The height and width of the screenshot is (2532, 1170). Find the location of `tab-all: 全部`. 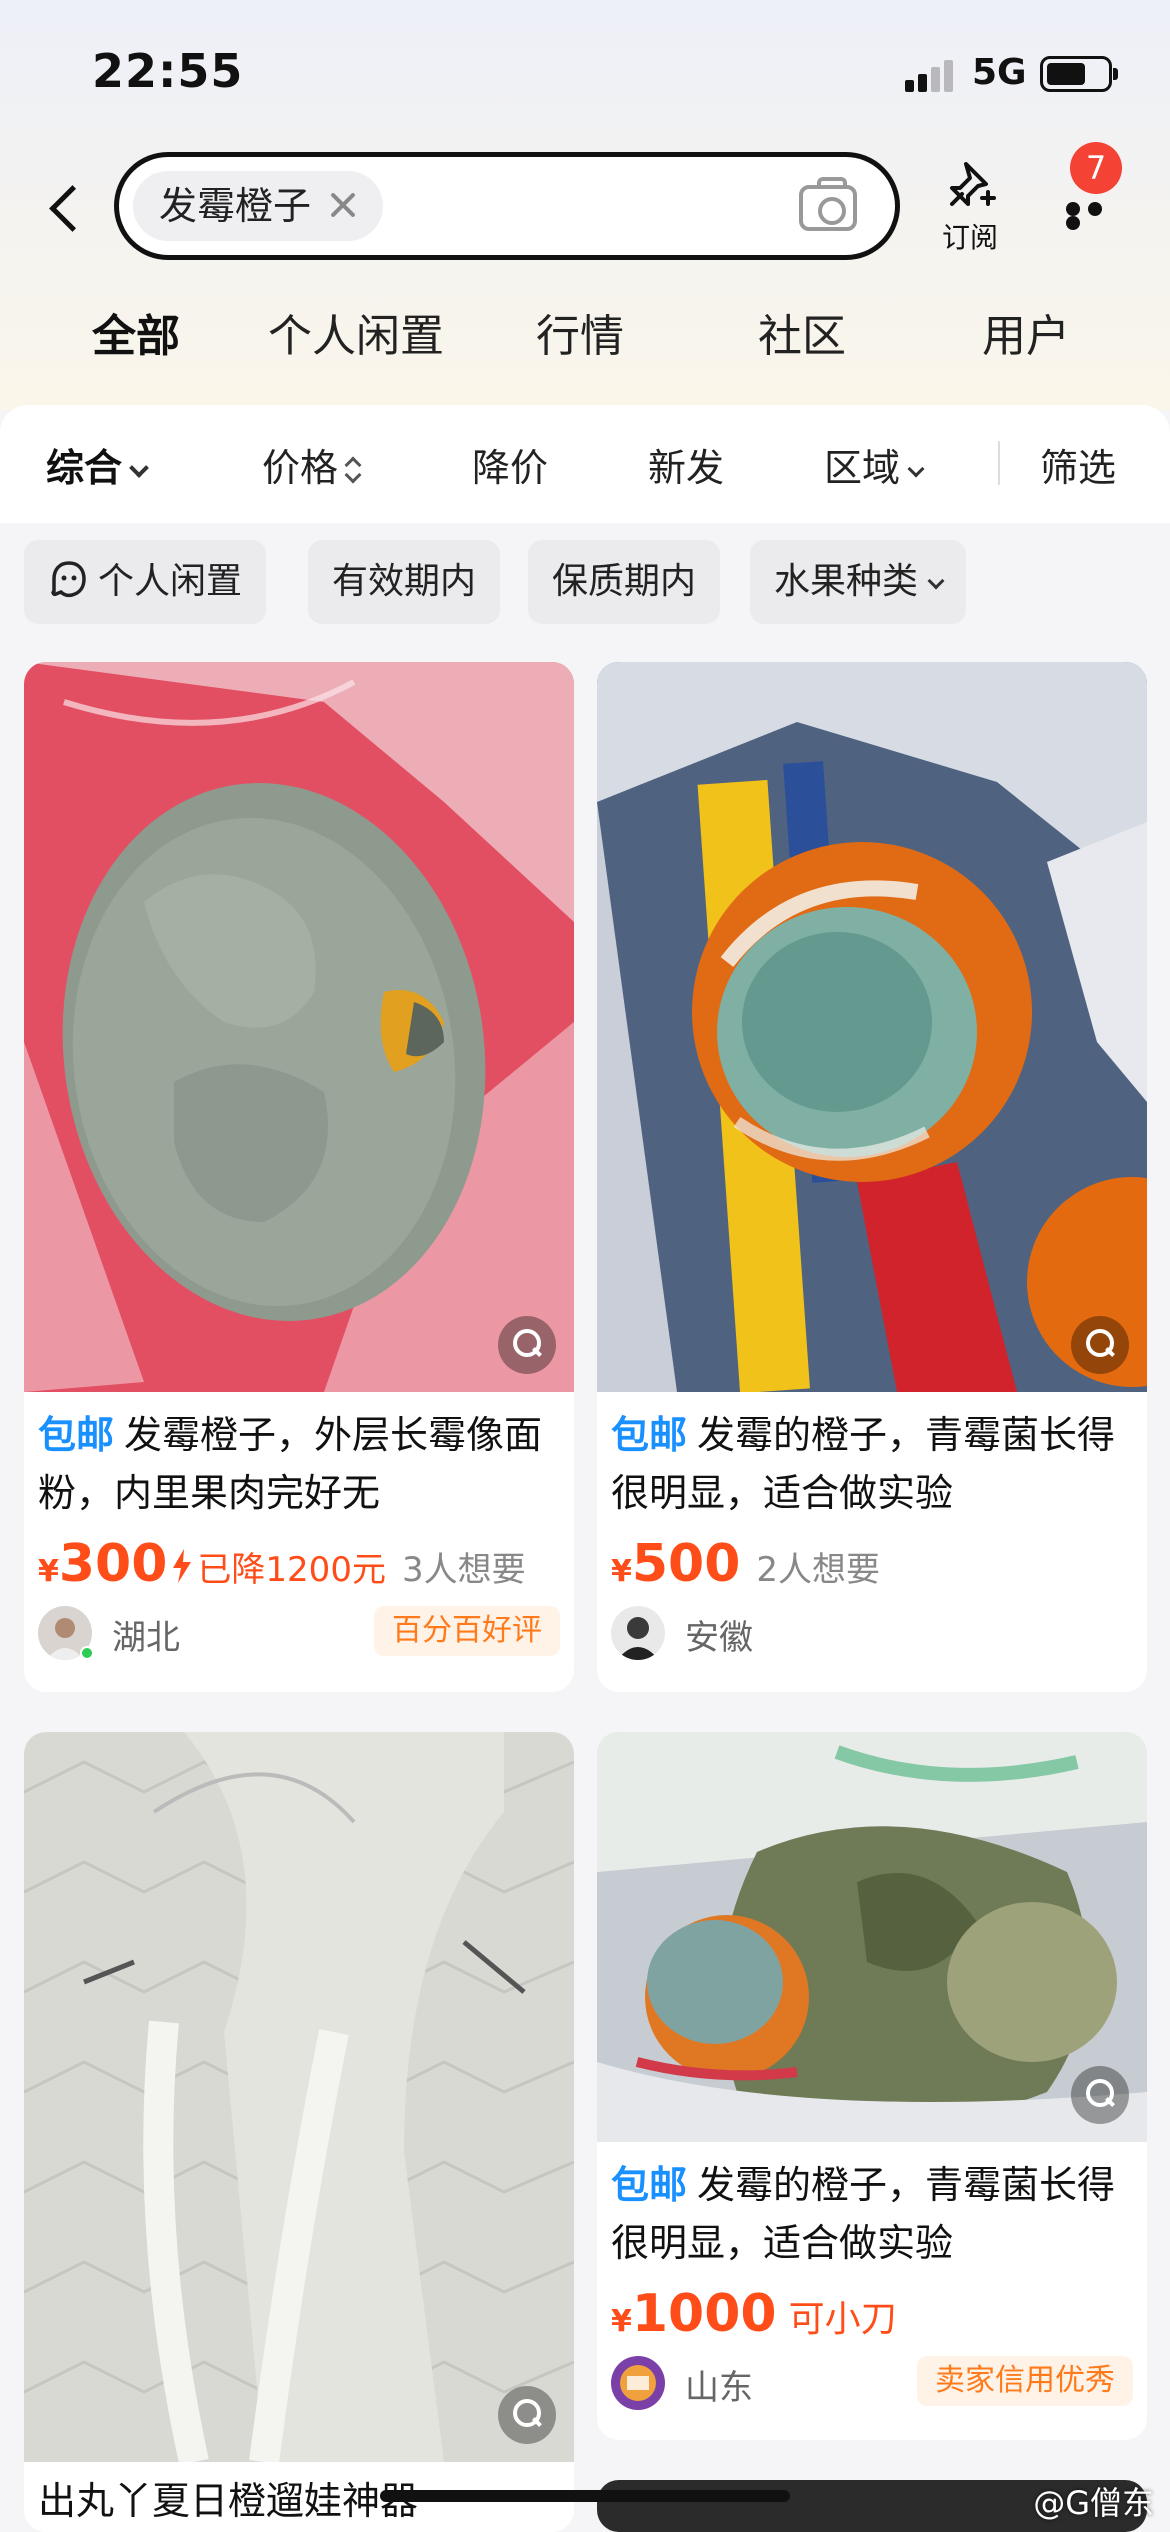

tab-all: 全部 is located at coordinates (136, 332).